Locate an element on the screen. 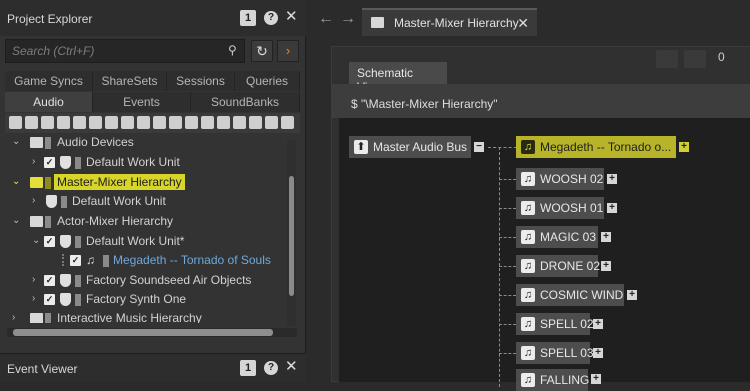 The image size is (750, 391). tree-item-default-work-unit-mixer: › Default Work Unit is located at coordinates (143, 201).